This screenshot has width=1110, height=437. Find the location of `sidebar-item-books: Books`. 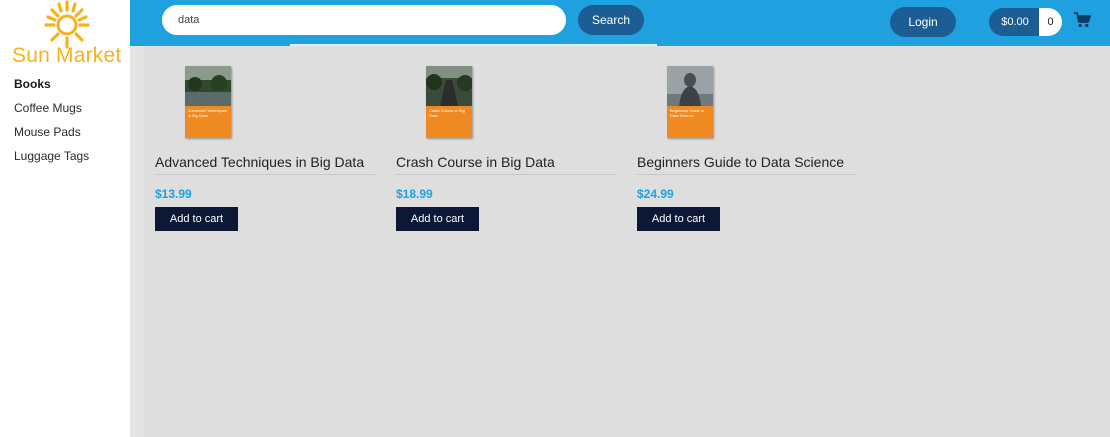

sidebar-item-books: Books is located at coordinates (51, 88).